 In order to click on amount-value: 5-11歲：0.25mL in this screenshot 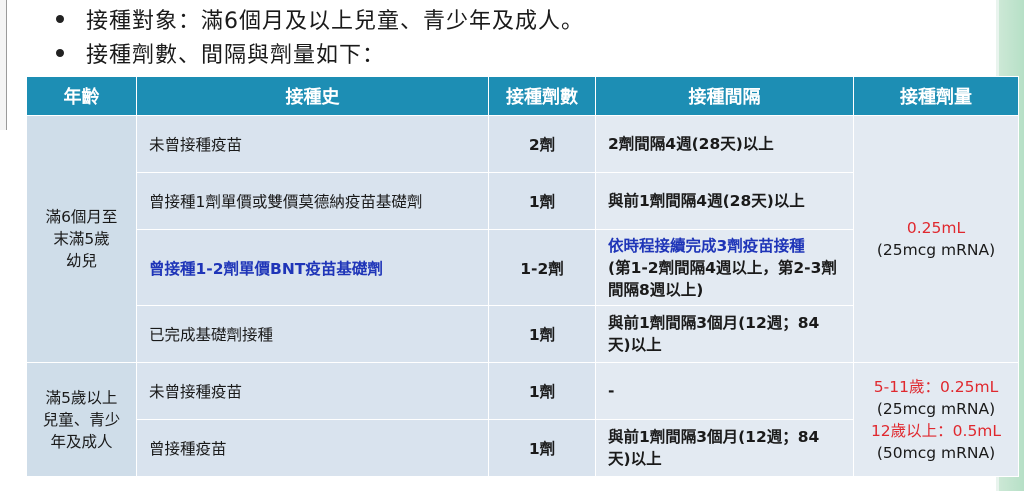, I will do `click(936, 386)`.